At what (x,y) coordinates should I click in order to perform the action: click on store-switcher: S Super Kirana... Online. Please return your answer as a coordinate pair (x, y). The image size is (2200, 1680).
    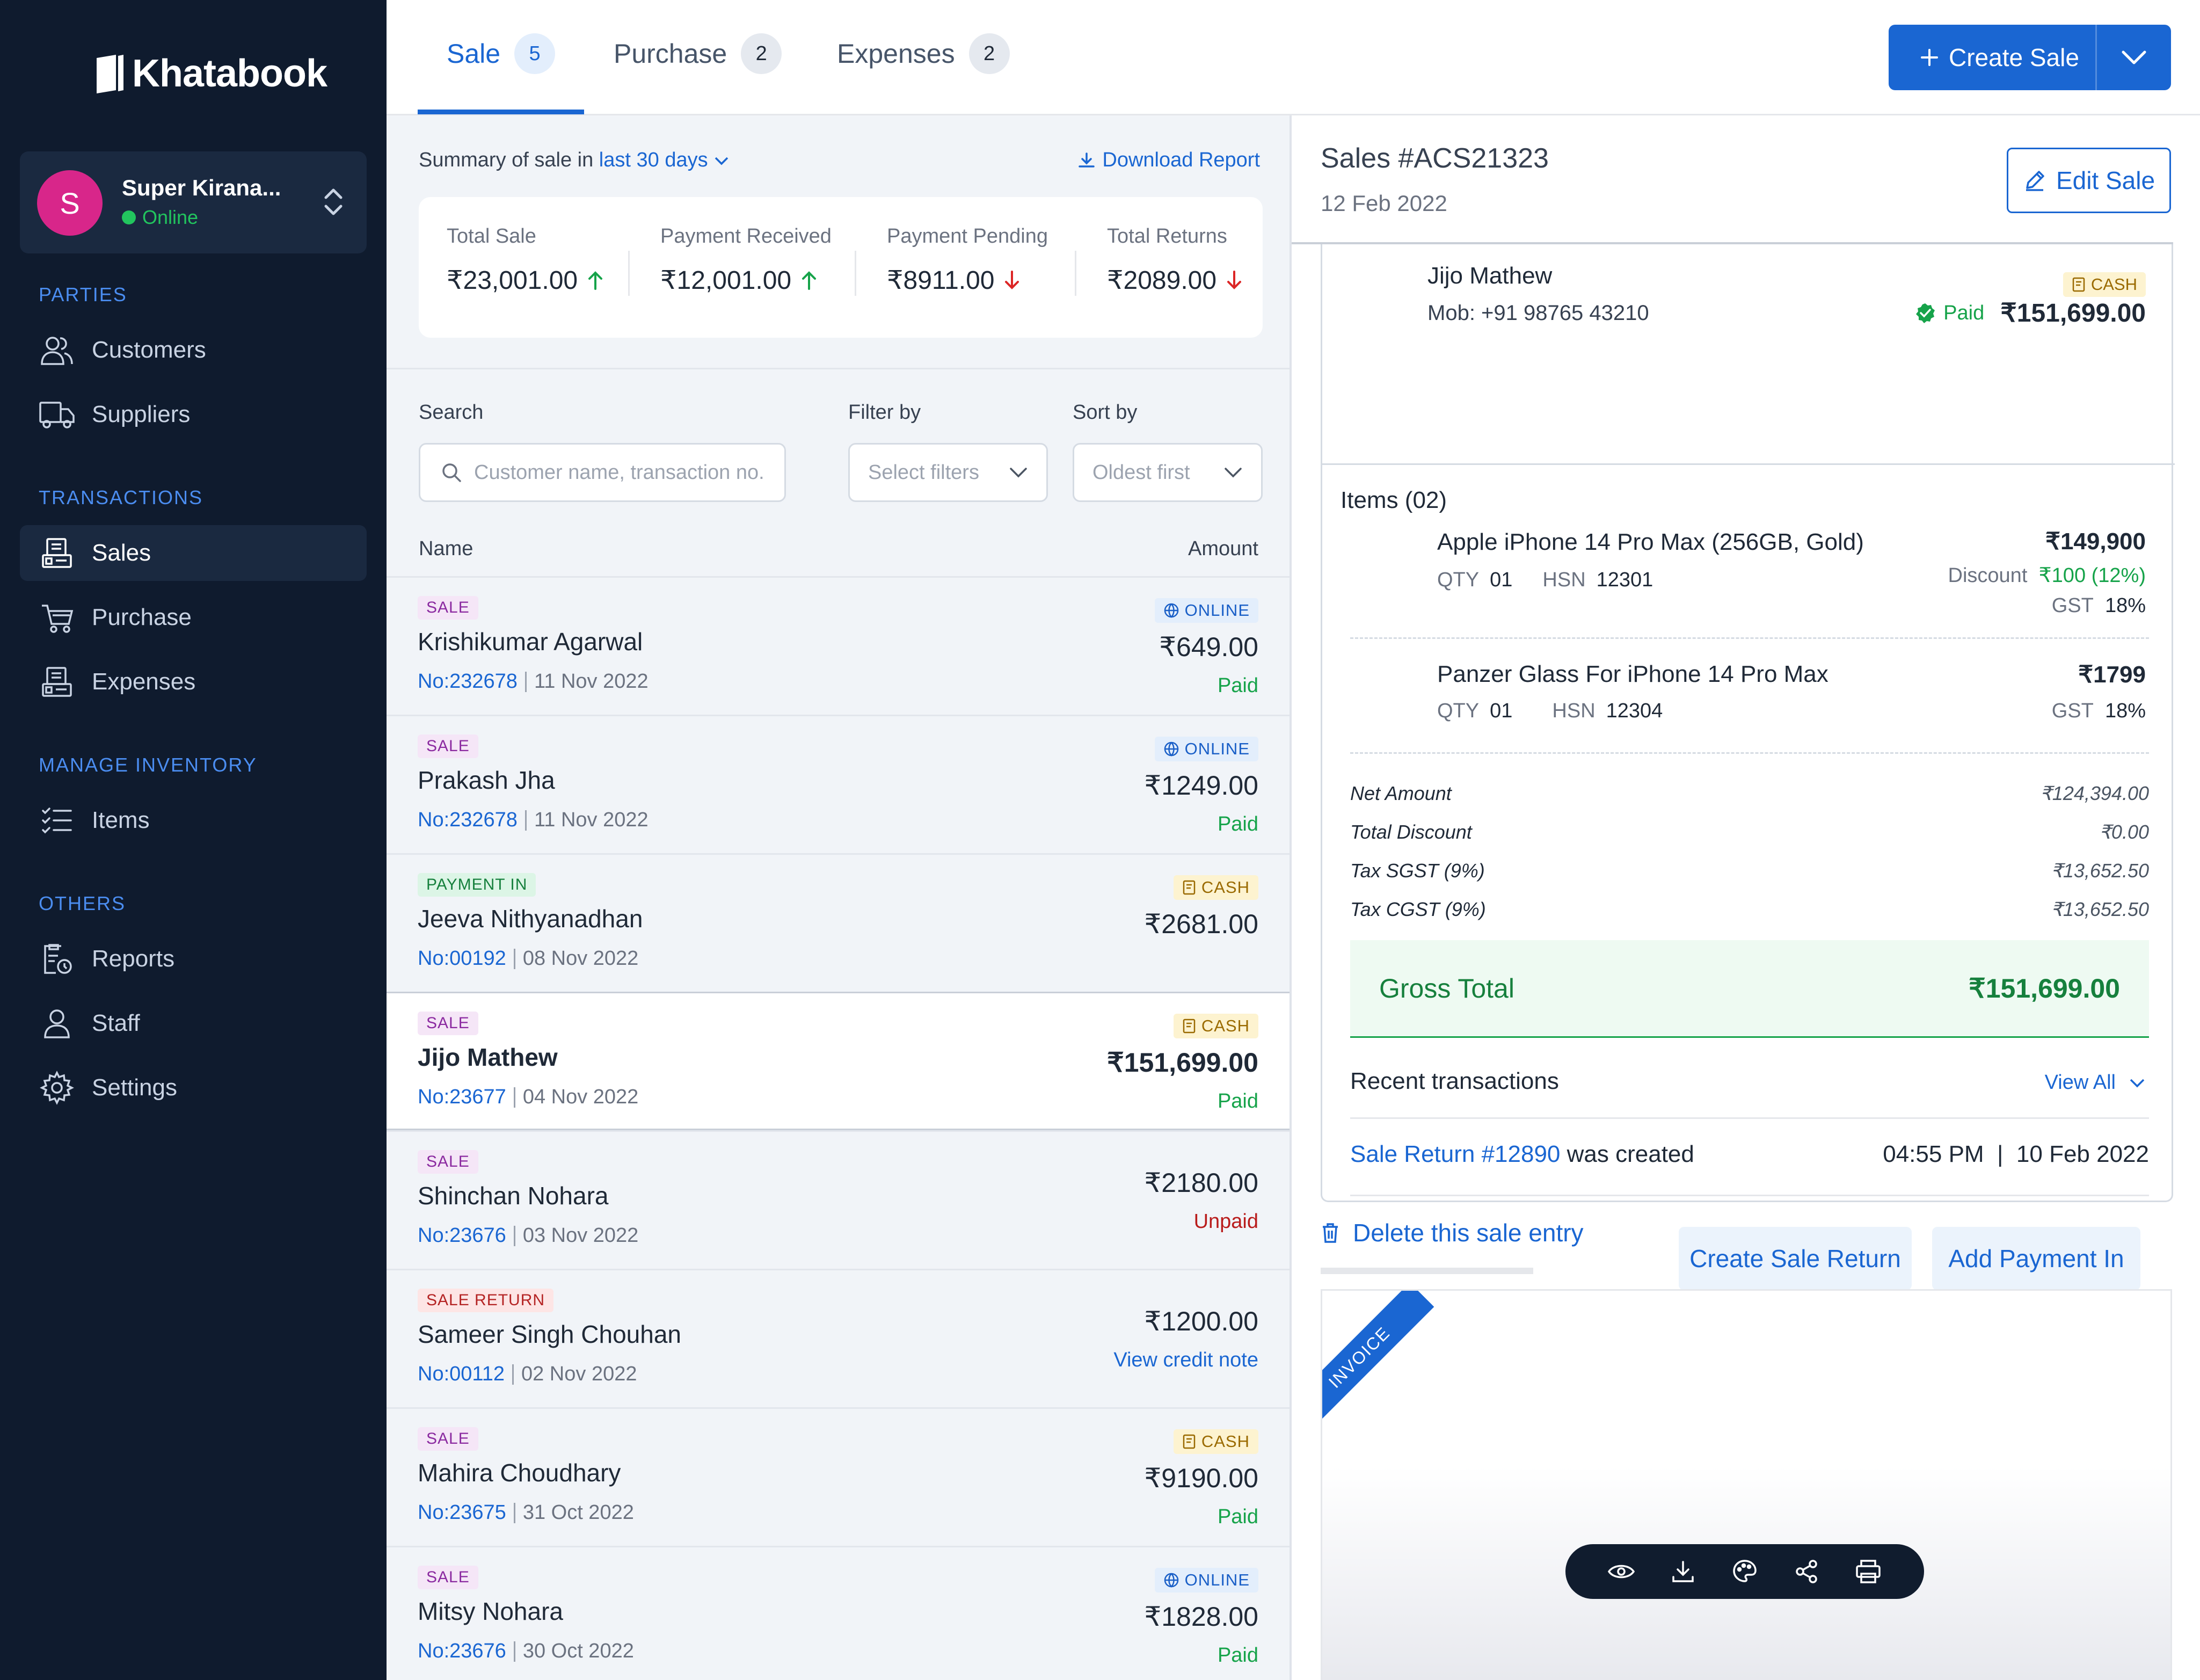
    Looking at the image, I should click on (193, 202).